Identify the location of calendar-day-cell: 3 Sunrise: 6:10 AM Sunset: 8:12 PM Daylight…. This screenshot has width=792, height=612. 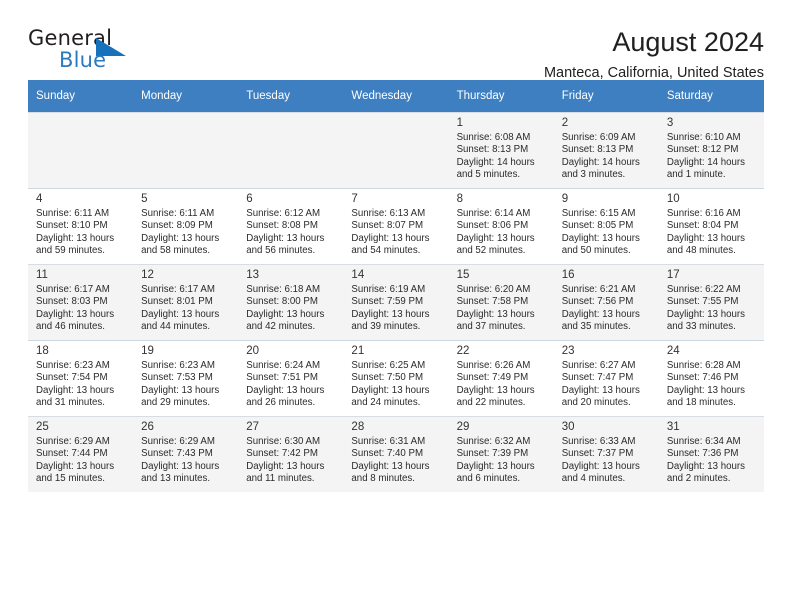
(711, 150).